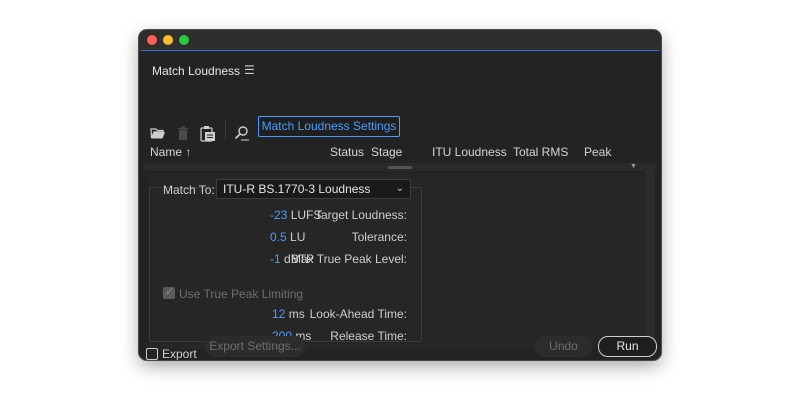 This screenshot has height=400, width=800. Describe the element at coordinates (288, 314) in the screenshot. I see `look-ahead-time-field: 12 ms` at that location.